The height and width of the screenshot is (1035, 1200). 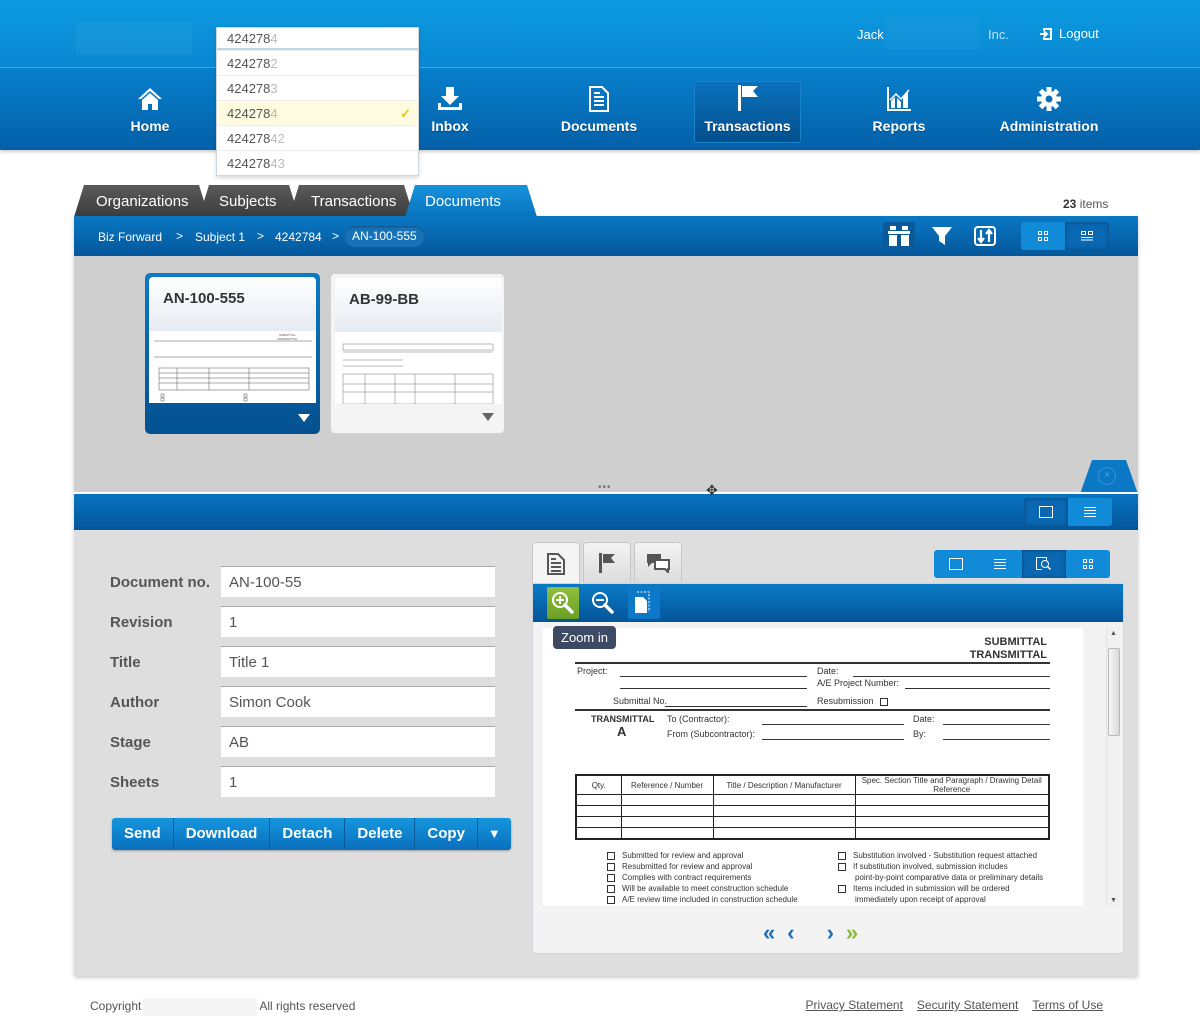 I want to click on nav-administration: Administration, so click(x=1049, y=112).